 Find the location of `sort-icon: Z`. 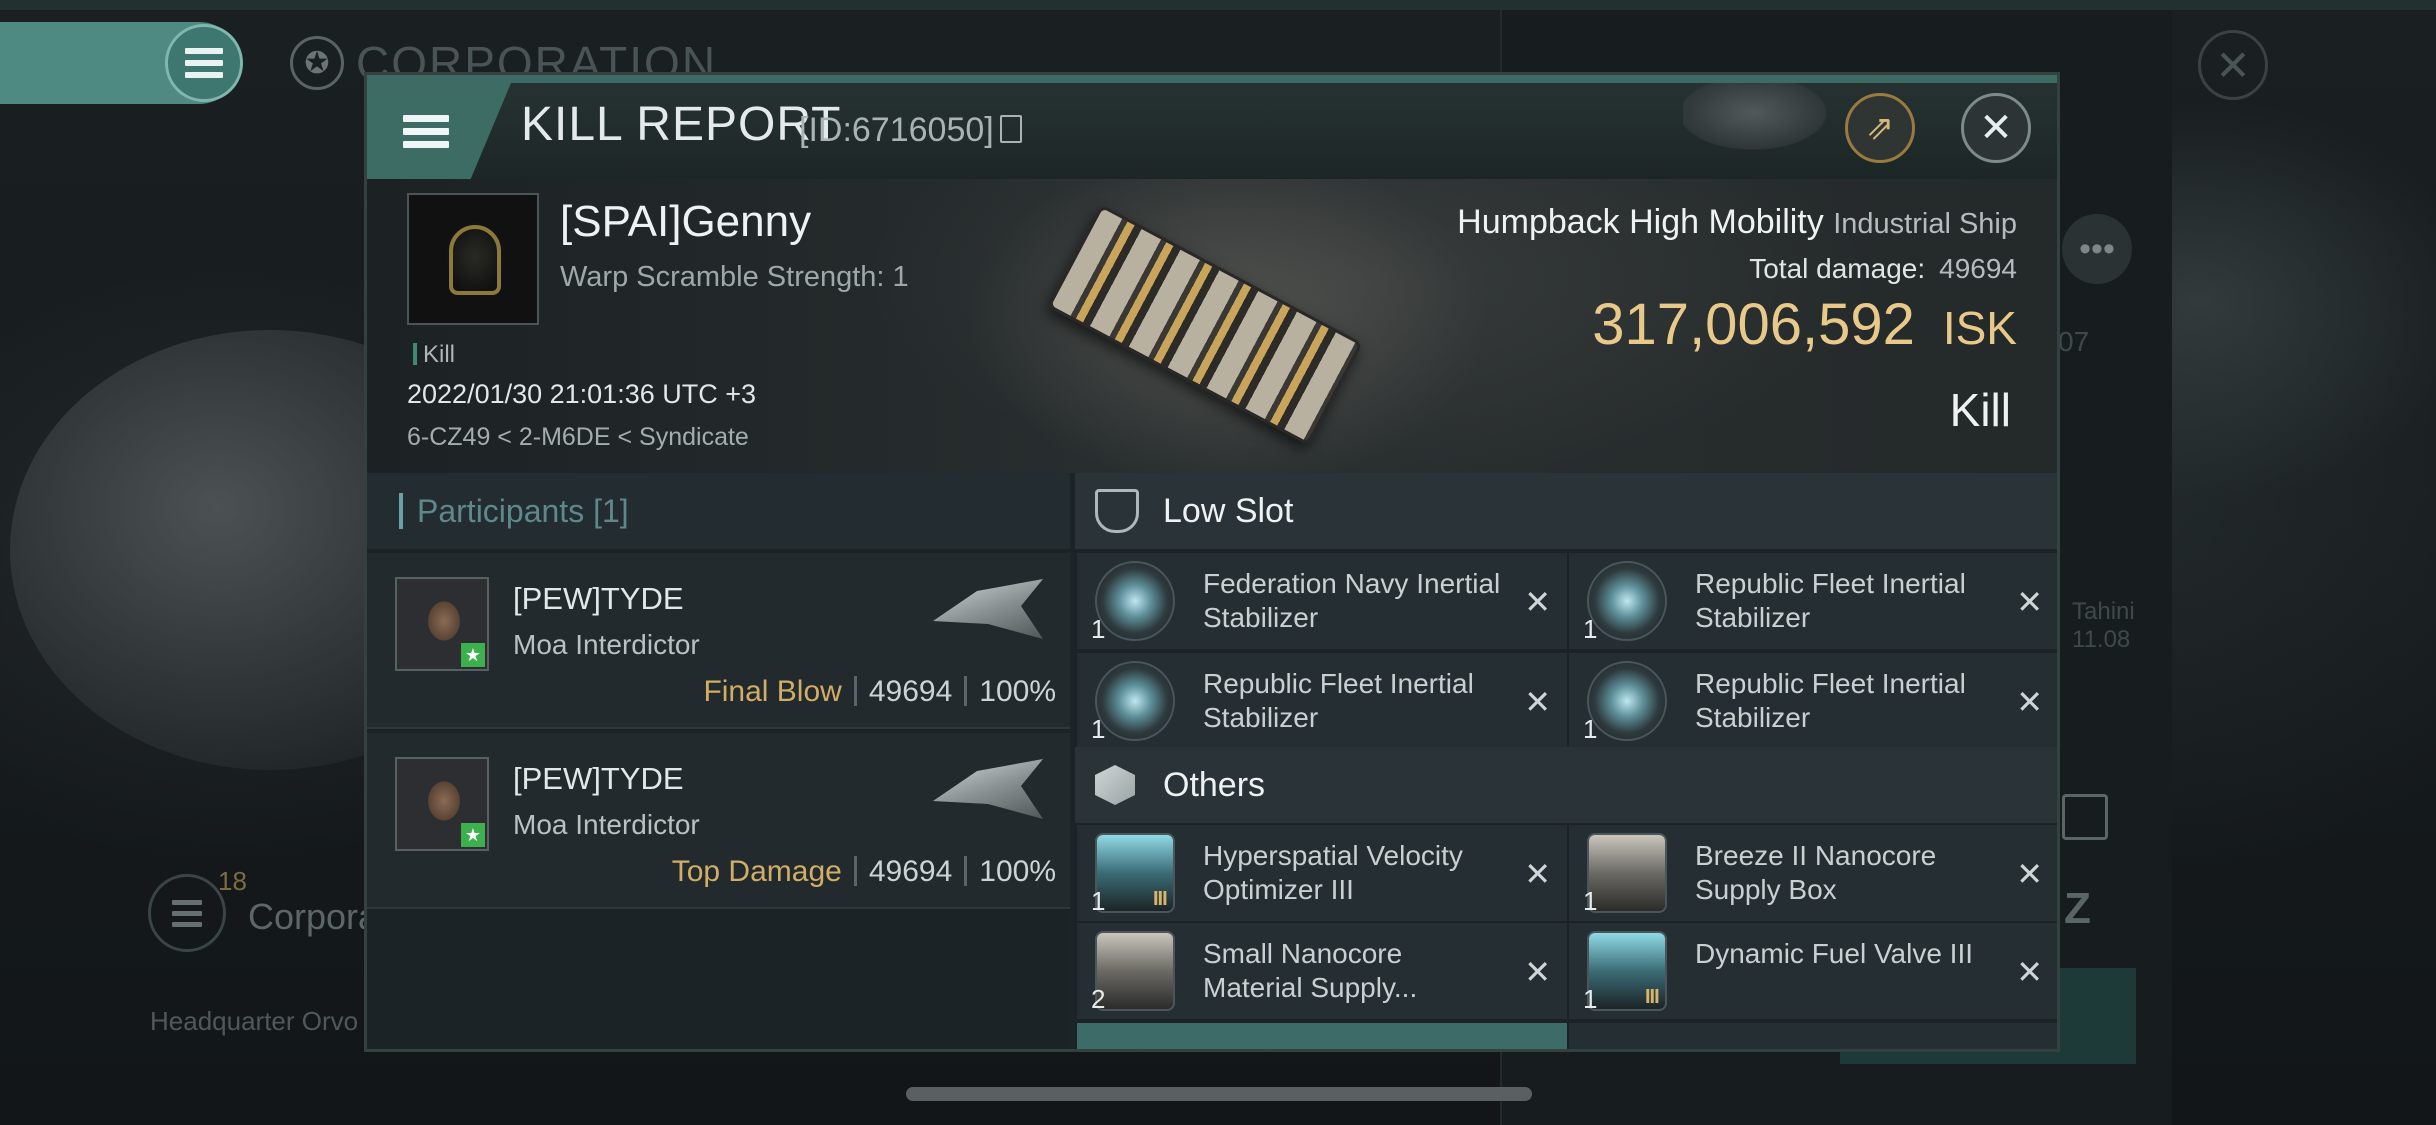

sort-icon: Z is located at coordinates (2077, 909).